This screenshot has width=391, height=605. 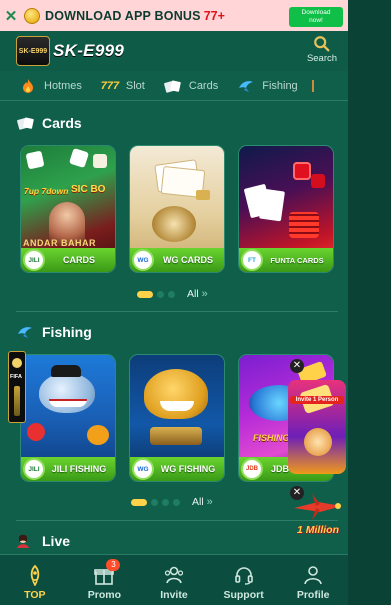 What do you see at coordinates (110, 85) in the screenshot?
I see `slot-777-icon: 777` at bounding box center [110, 85].